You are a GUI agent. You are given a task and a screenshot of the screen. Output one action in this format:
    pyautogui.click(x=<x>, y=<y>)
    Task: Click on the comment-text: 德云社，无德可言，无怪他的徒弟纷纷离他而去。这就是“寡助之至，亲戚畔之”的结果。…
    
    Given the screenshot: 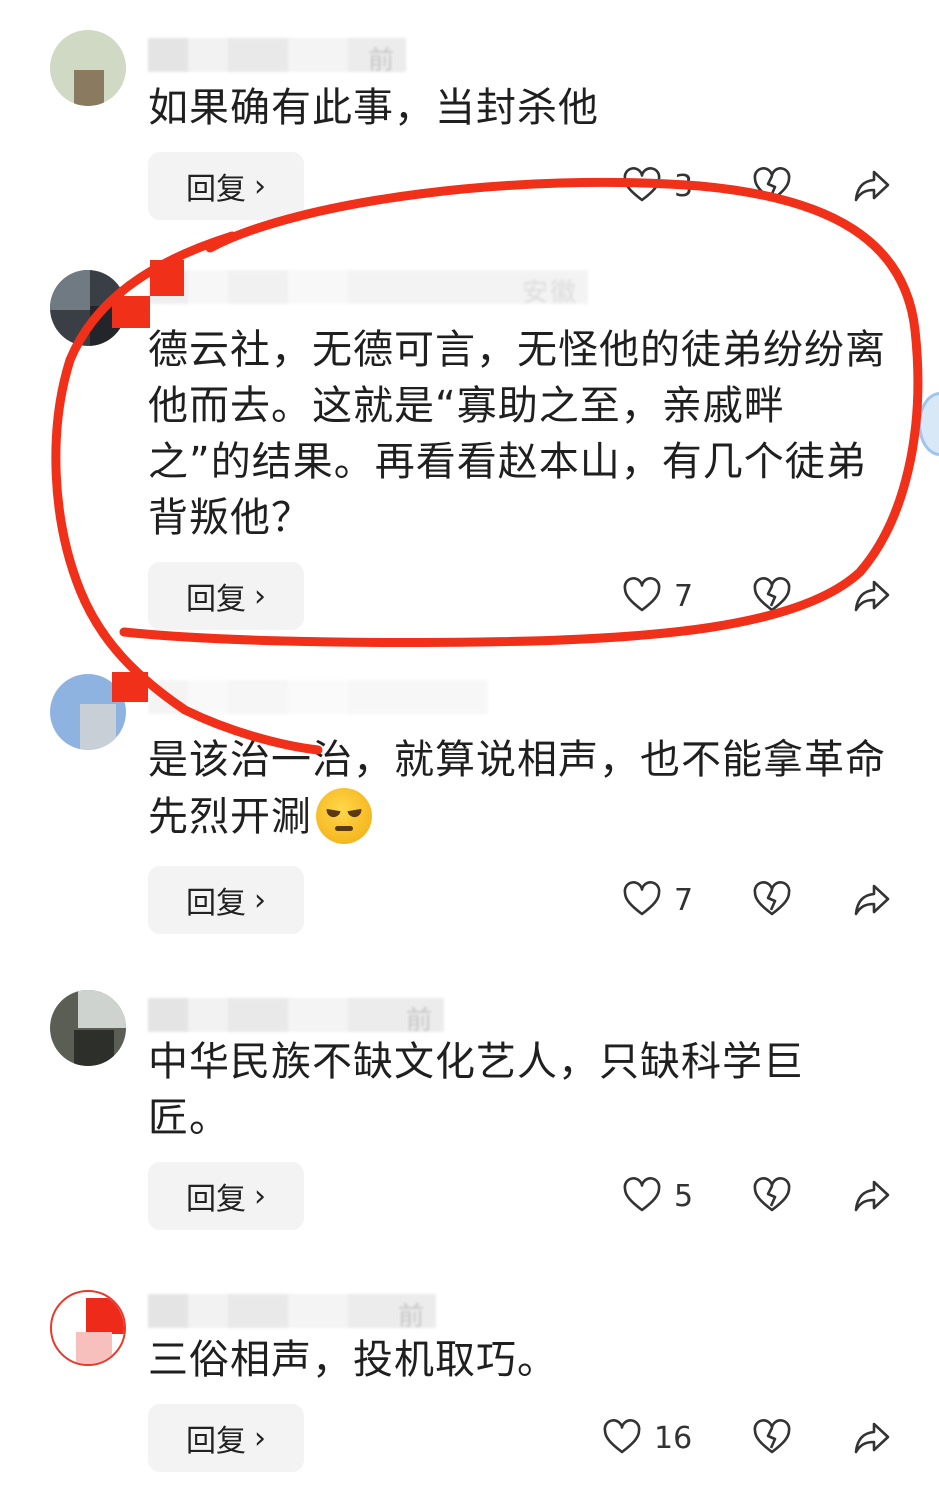 What is the action you would take?
    pyautogui.click(x=517, y=434)
    